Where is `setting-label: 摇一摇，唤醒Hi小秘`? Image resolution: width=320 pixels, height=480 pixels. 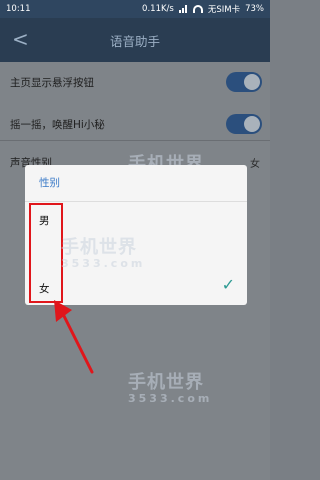
setting-label: 摇一摇，唤醒Hi小秘 is located at coordinates (57, 124).